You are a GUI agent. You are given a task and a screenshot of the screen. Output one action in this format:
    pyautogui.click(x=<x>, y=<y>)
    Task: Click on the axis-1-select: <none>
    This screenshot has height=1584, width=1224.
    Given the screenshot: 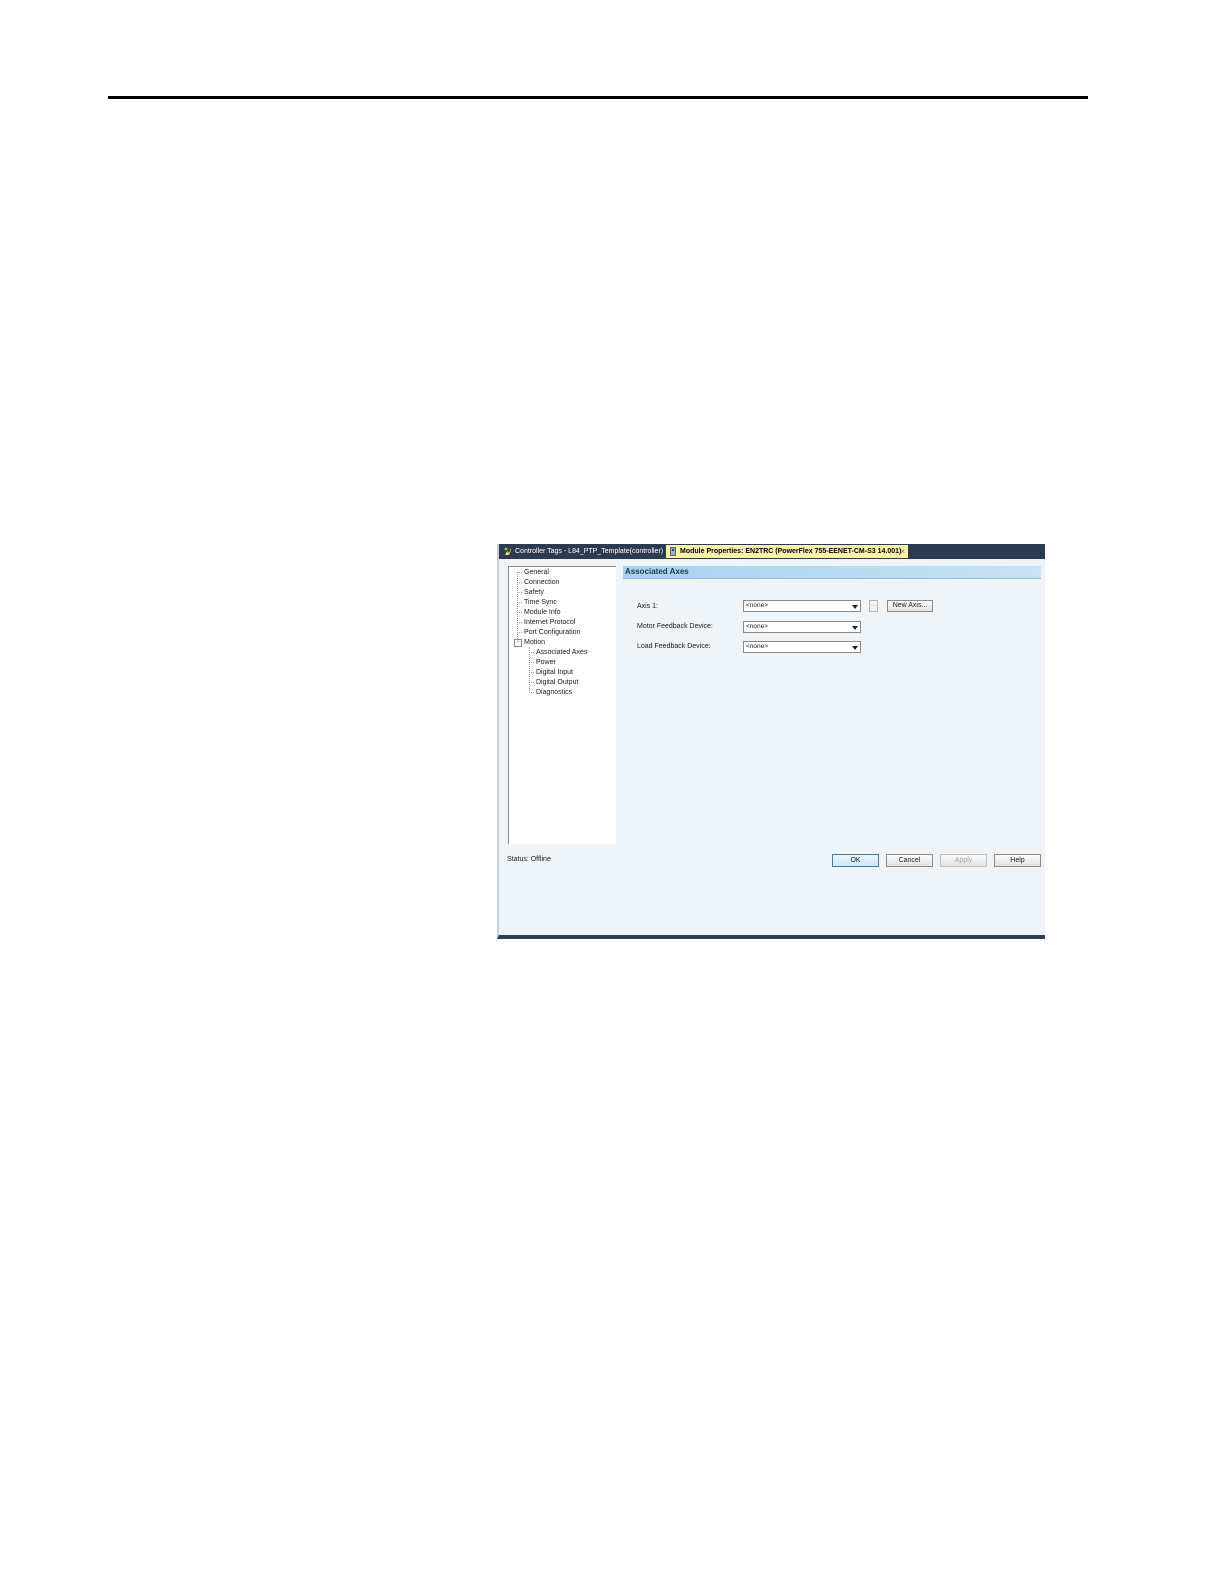 What is the action you would take?
    pyautogui.click(x=802, y=606)
    